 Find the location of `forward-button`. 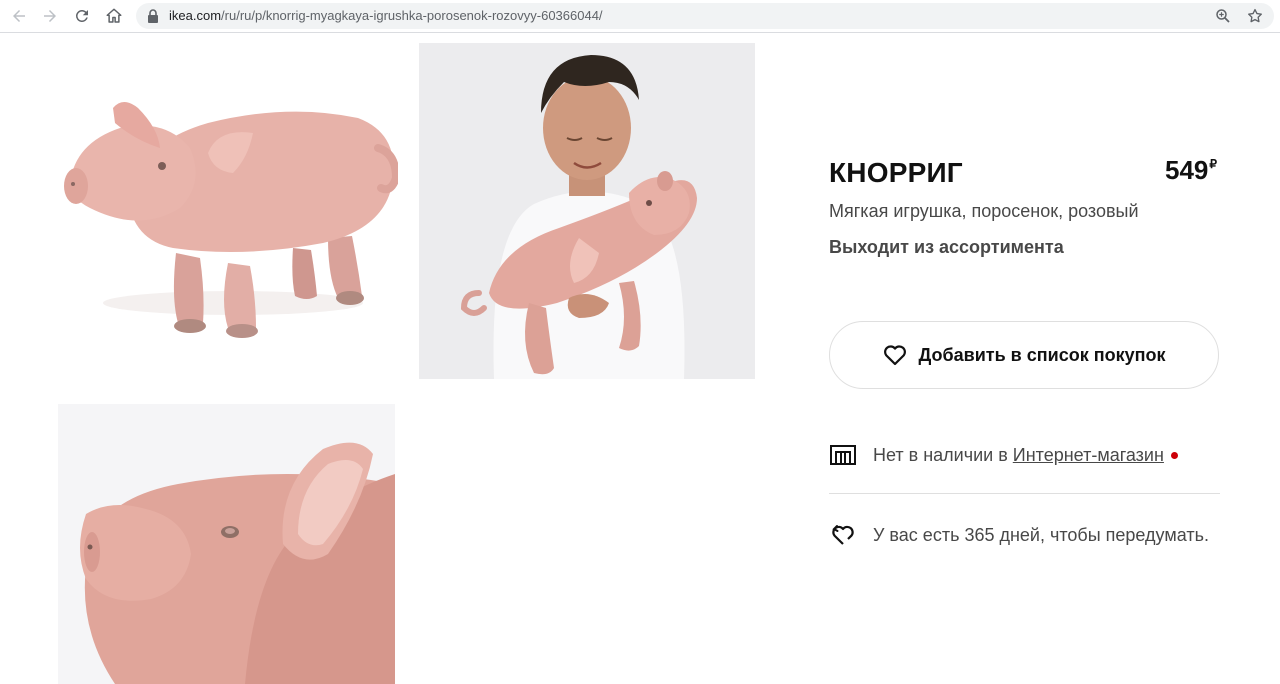

forward-button is located at coordinates (50, 16).